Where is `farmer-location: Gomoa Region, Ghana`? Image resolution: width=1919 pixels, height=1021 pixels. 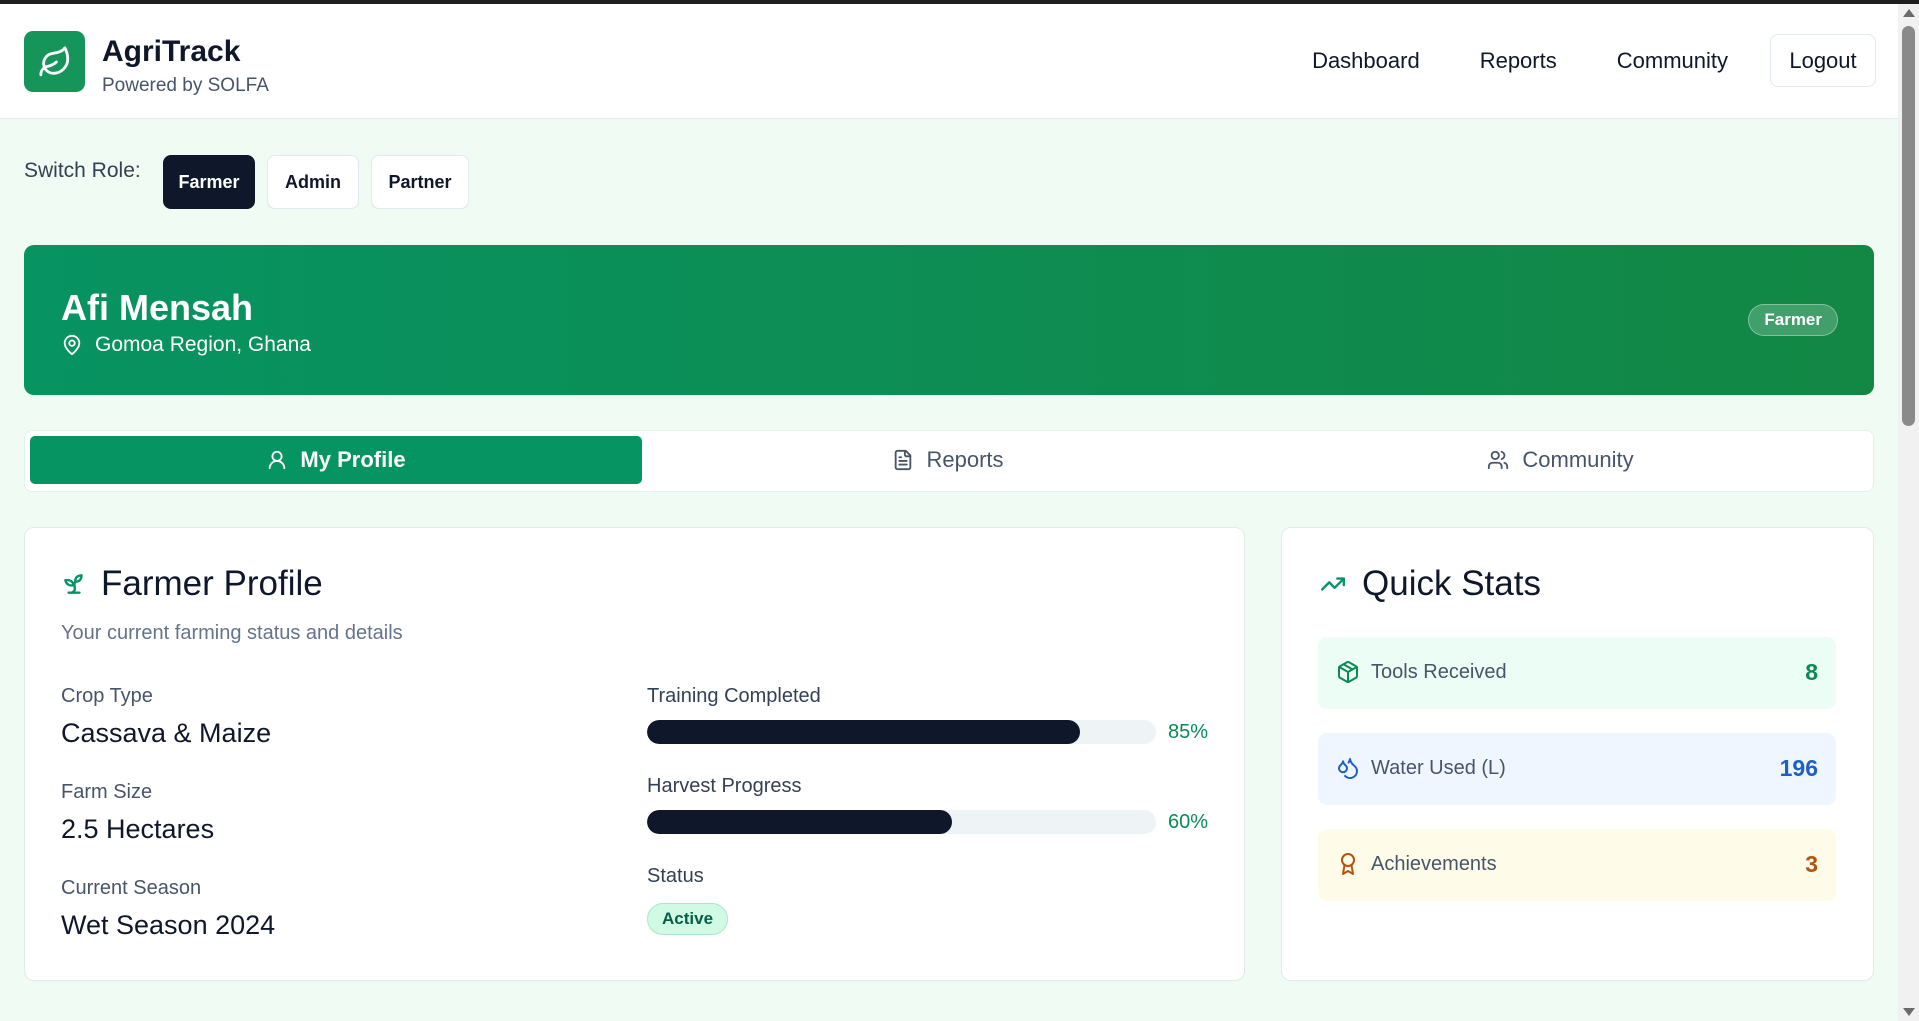
farmer-location: Gomoa Region, Ghana is located at coordinates (186, 345).